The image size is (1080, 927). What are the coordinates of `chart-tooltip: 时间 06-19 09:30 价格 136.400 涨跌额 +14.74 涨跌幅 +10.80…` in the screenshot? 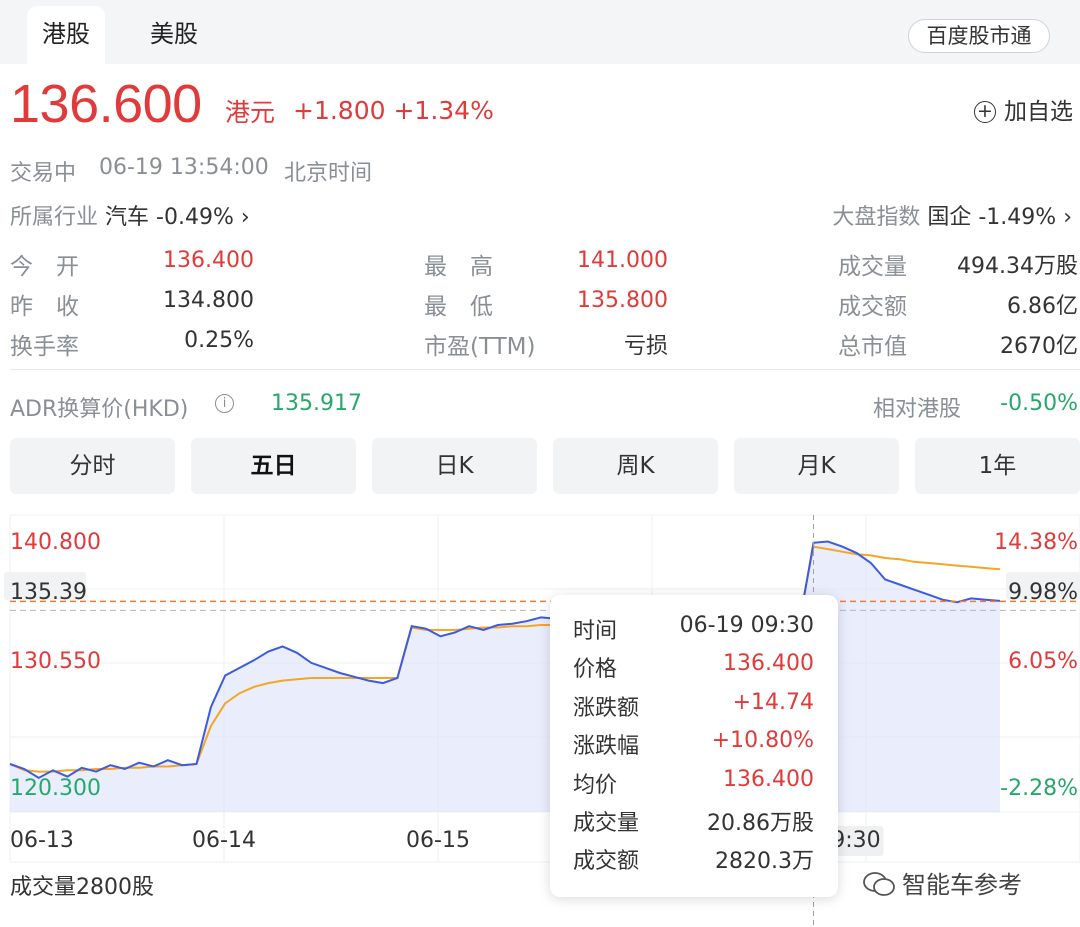 It's located at (694, 746).